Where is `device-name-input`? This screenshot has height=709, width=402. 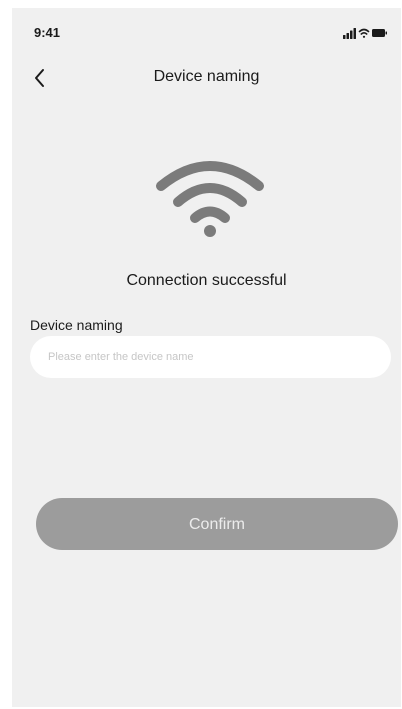
device-name-input is located at coordinates (210, 357).